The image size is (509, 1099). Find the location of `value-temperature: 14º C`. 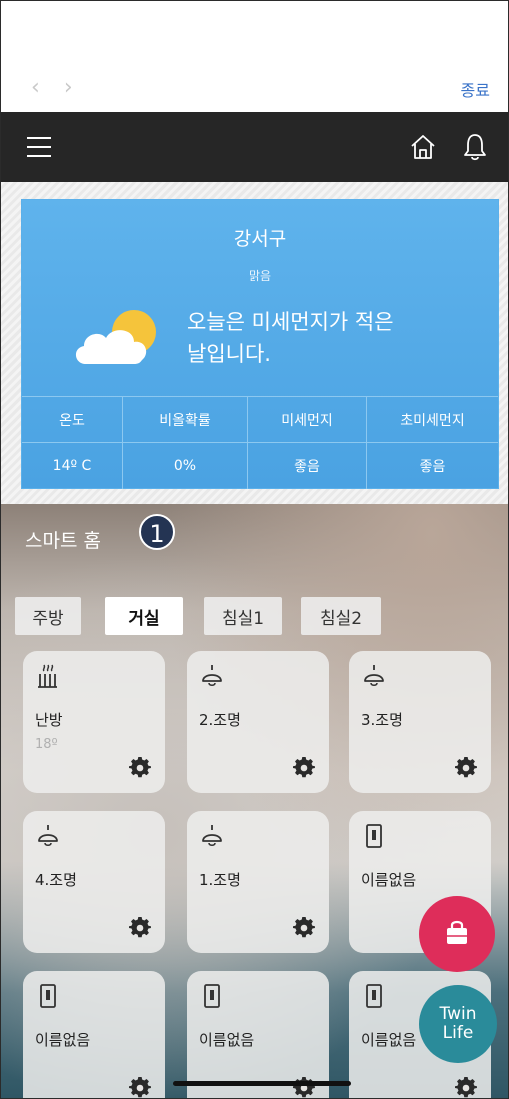

value-temperature: 14º C is located at coordinates (72, 466).